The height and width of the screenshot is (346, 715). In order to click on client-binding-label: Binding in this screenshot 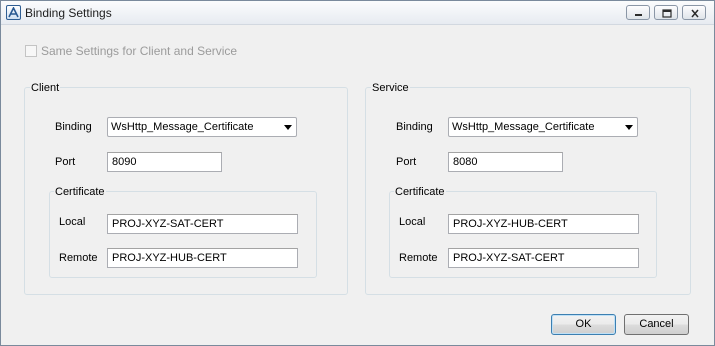, I will do `click(73, 127)`.